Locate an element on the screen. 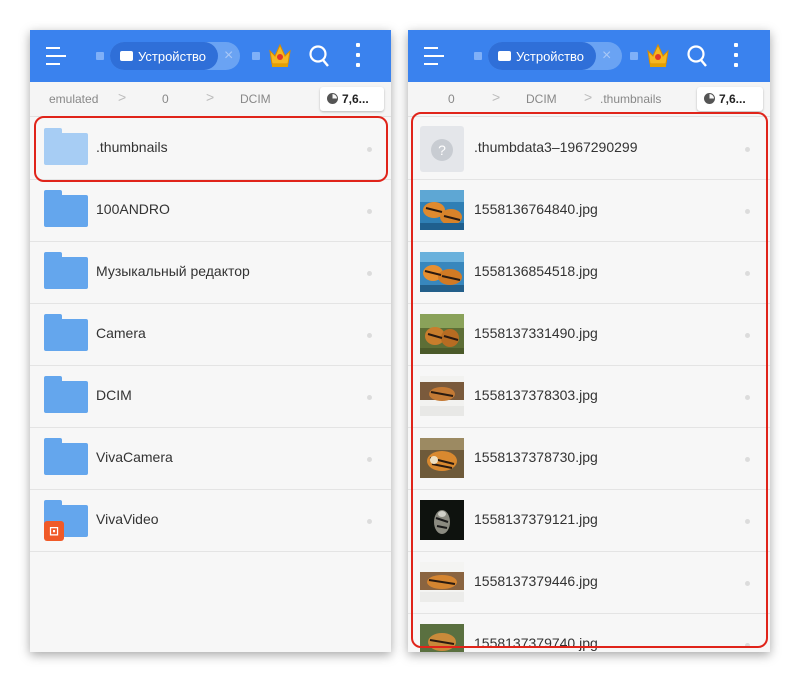 Image resolution: width=800 pixels, height=682 pixels. item-name: 1558137378730.jpg is located at coordinates (536, 457).